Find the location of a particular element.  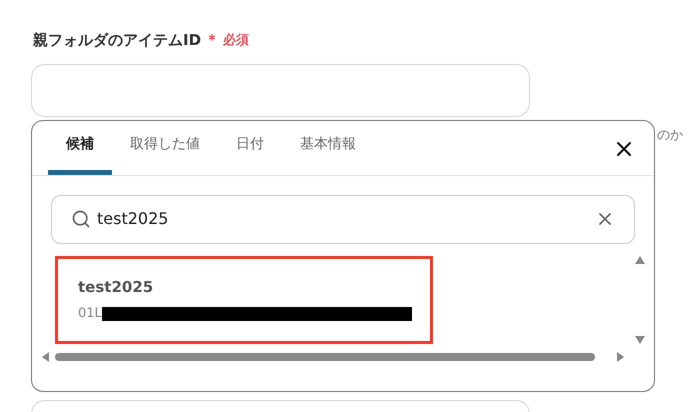

tab: 日付 is located at coordinates (250, 147).